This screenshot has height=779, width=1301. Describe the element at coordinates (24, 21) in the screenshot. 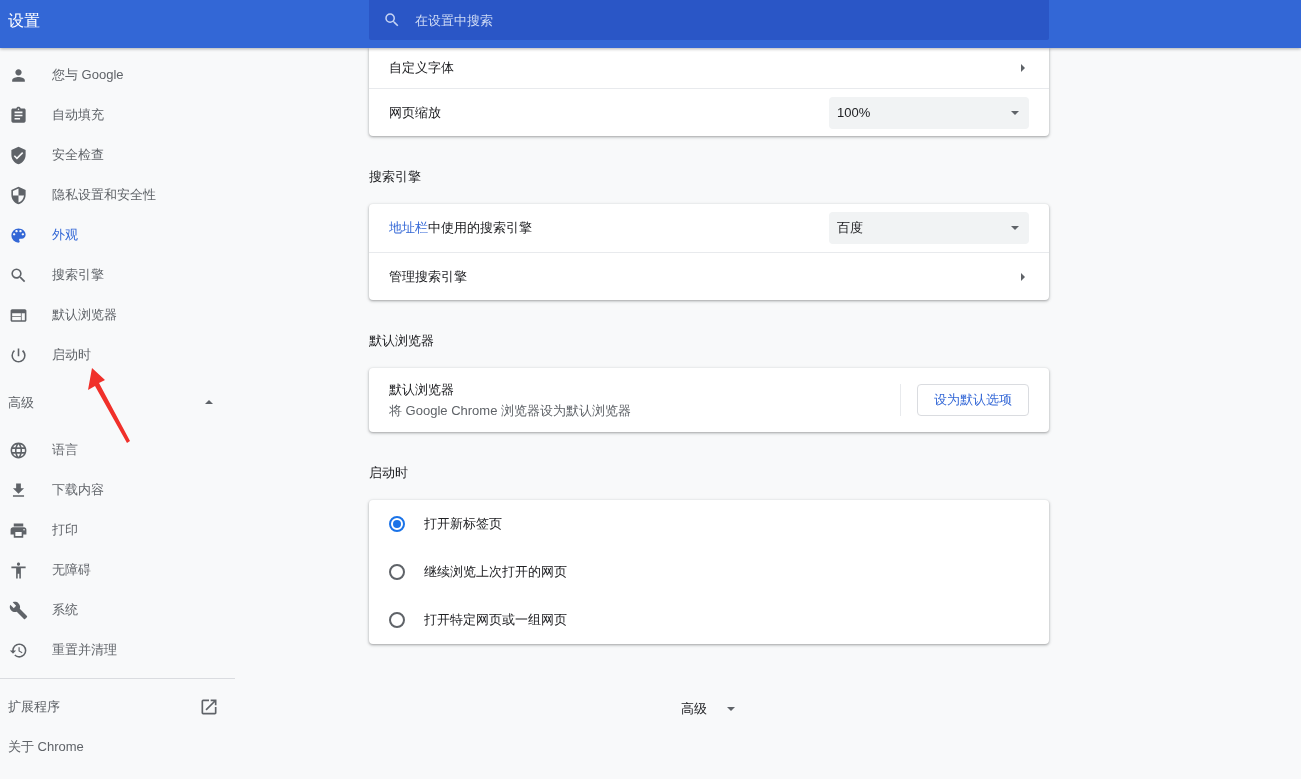

I see `page-title: 设置` at that location.